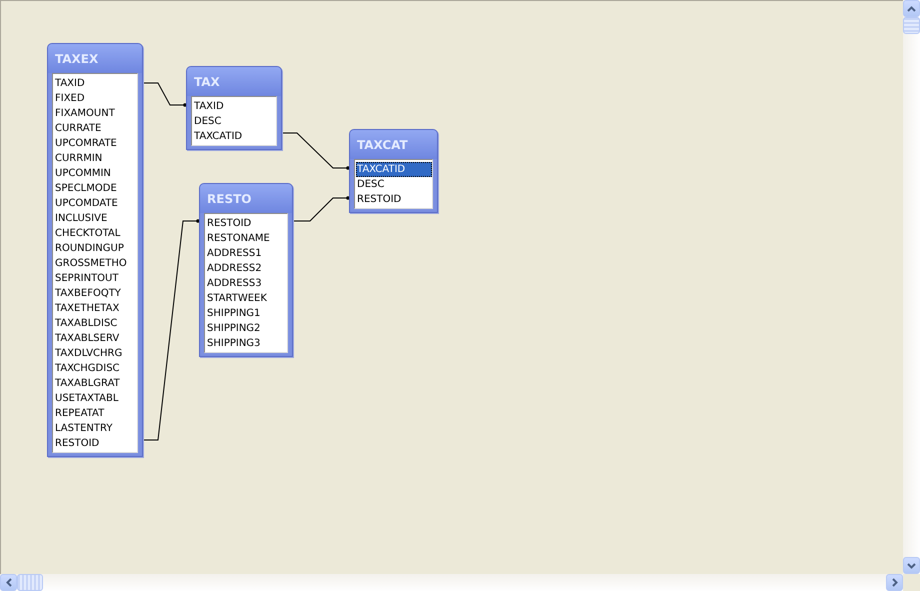 The width and height of the screenshot is (920, 591). I want to click on field-item: UPCOMRATE, so click(95, 143).